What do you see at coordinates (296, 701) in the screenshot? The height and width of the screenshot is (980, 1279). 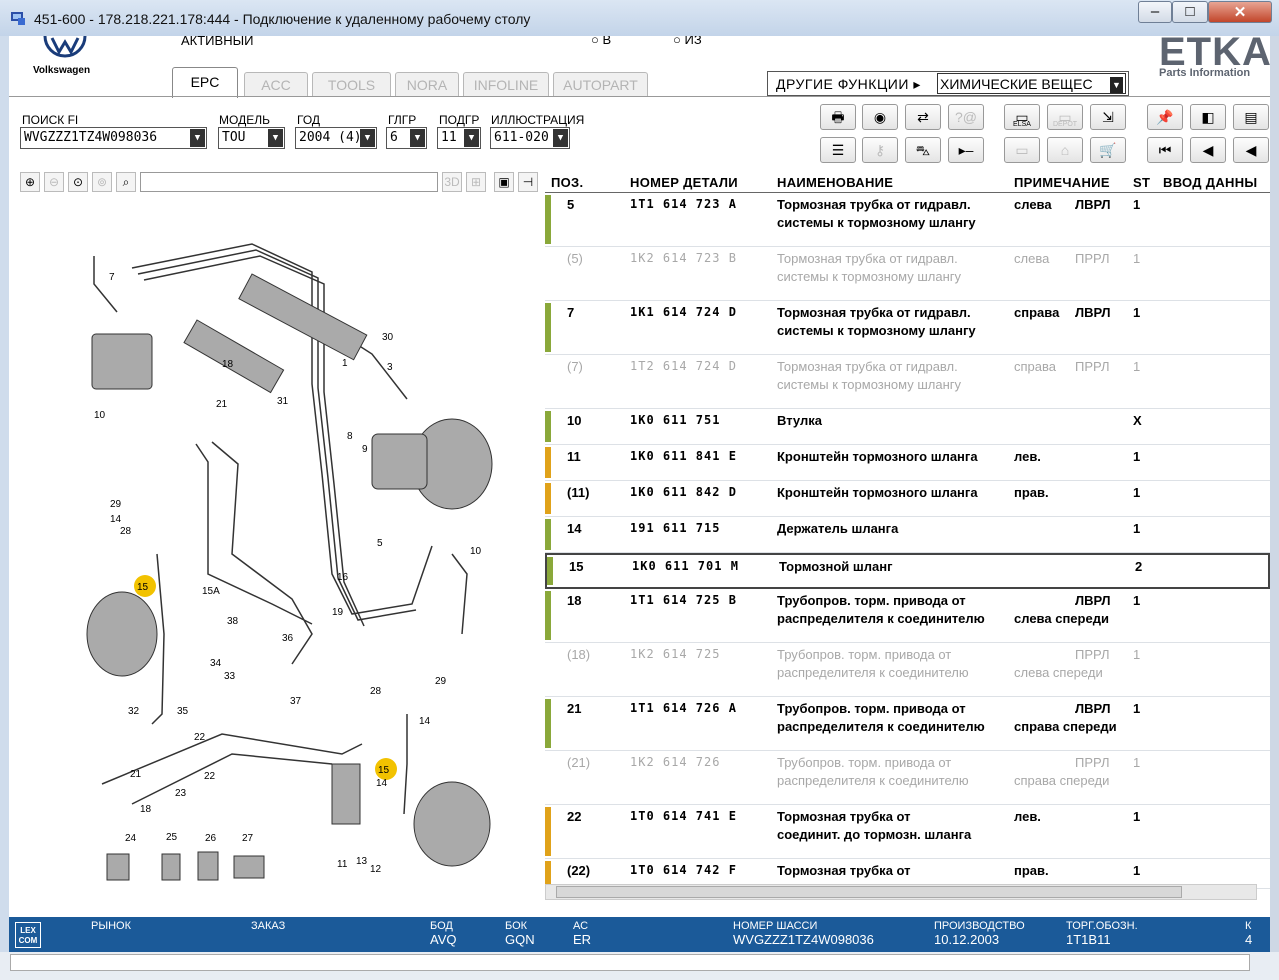 I see `diagram-label: 37` at bounding box center [296, 701].